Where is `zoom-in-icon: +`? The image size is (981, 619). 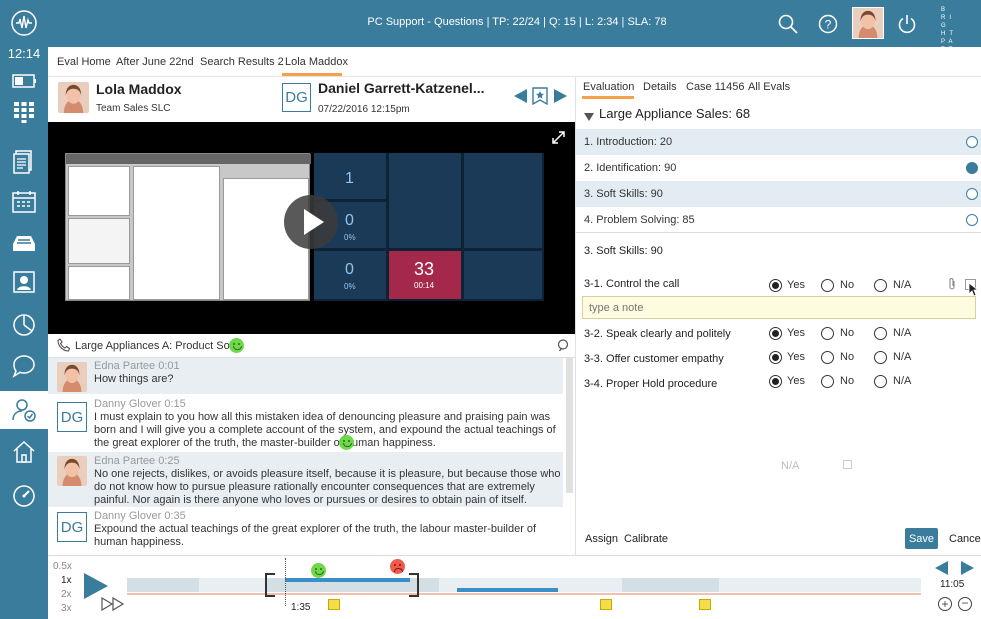 zoom-in-icon: + is located at coordinates (945, 604).